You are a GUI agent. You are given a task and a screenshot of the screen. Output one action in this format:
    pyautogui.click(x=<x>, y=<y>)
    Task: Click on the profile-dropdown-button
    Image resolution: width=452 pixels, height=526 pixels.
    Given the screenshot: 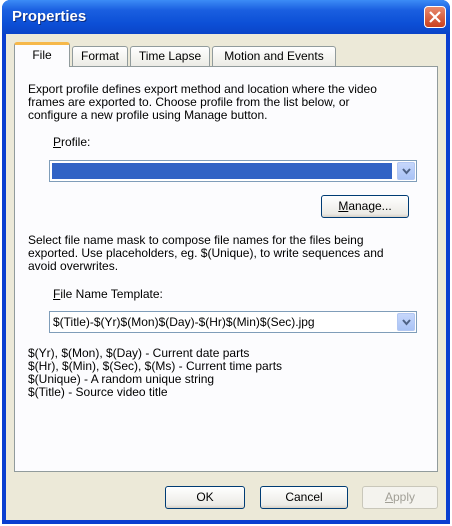 What is the action you would take?
    pyautogui.click(x=406, y=171)
    